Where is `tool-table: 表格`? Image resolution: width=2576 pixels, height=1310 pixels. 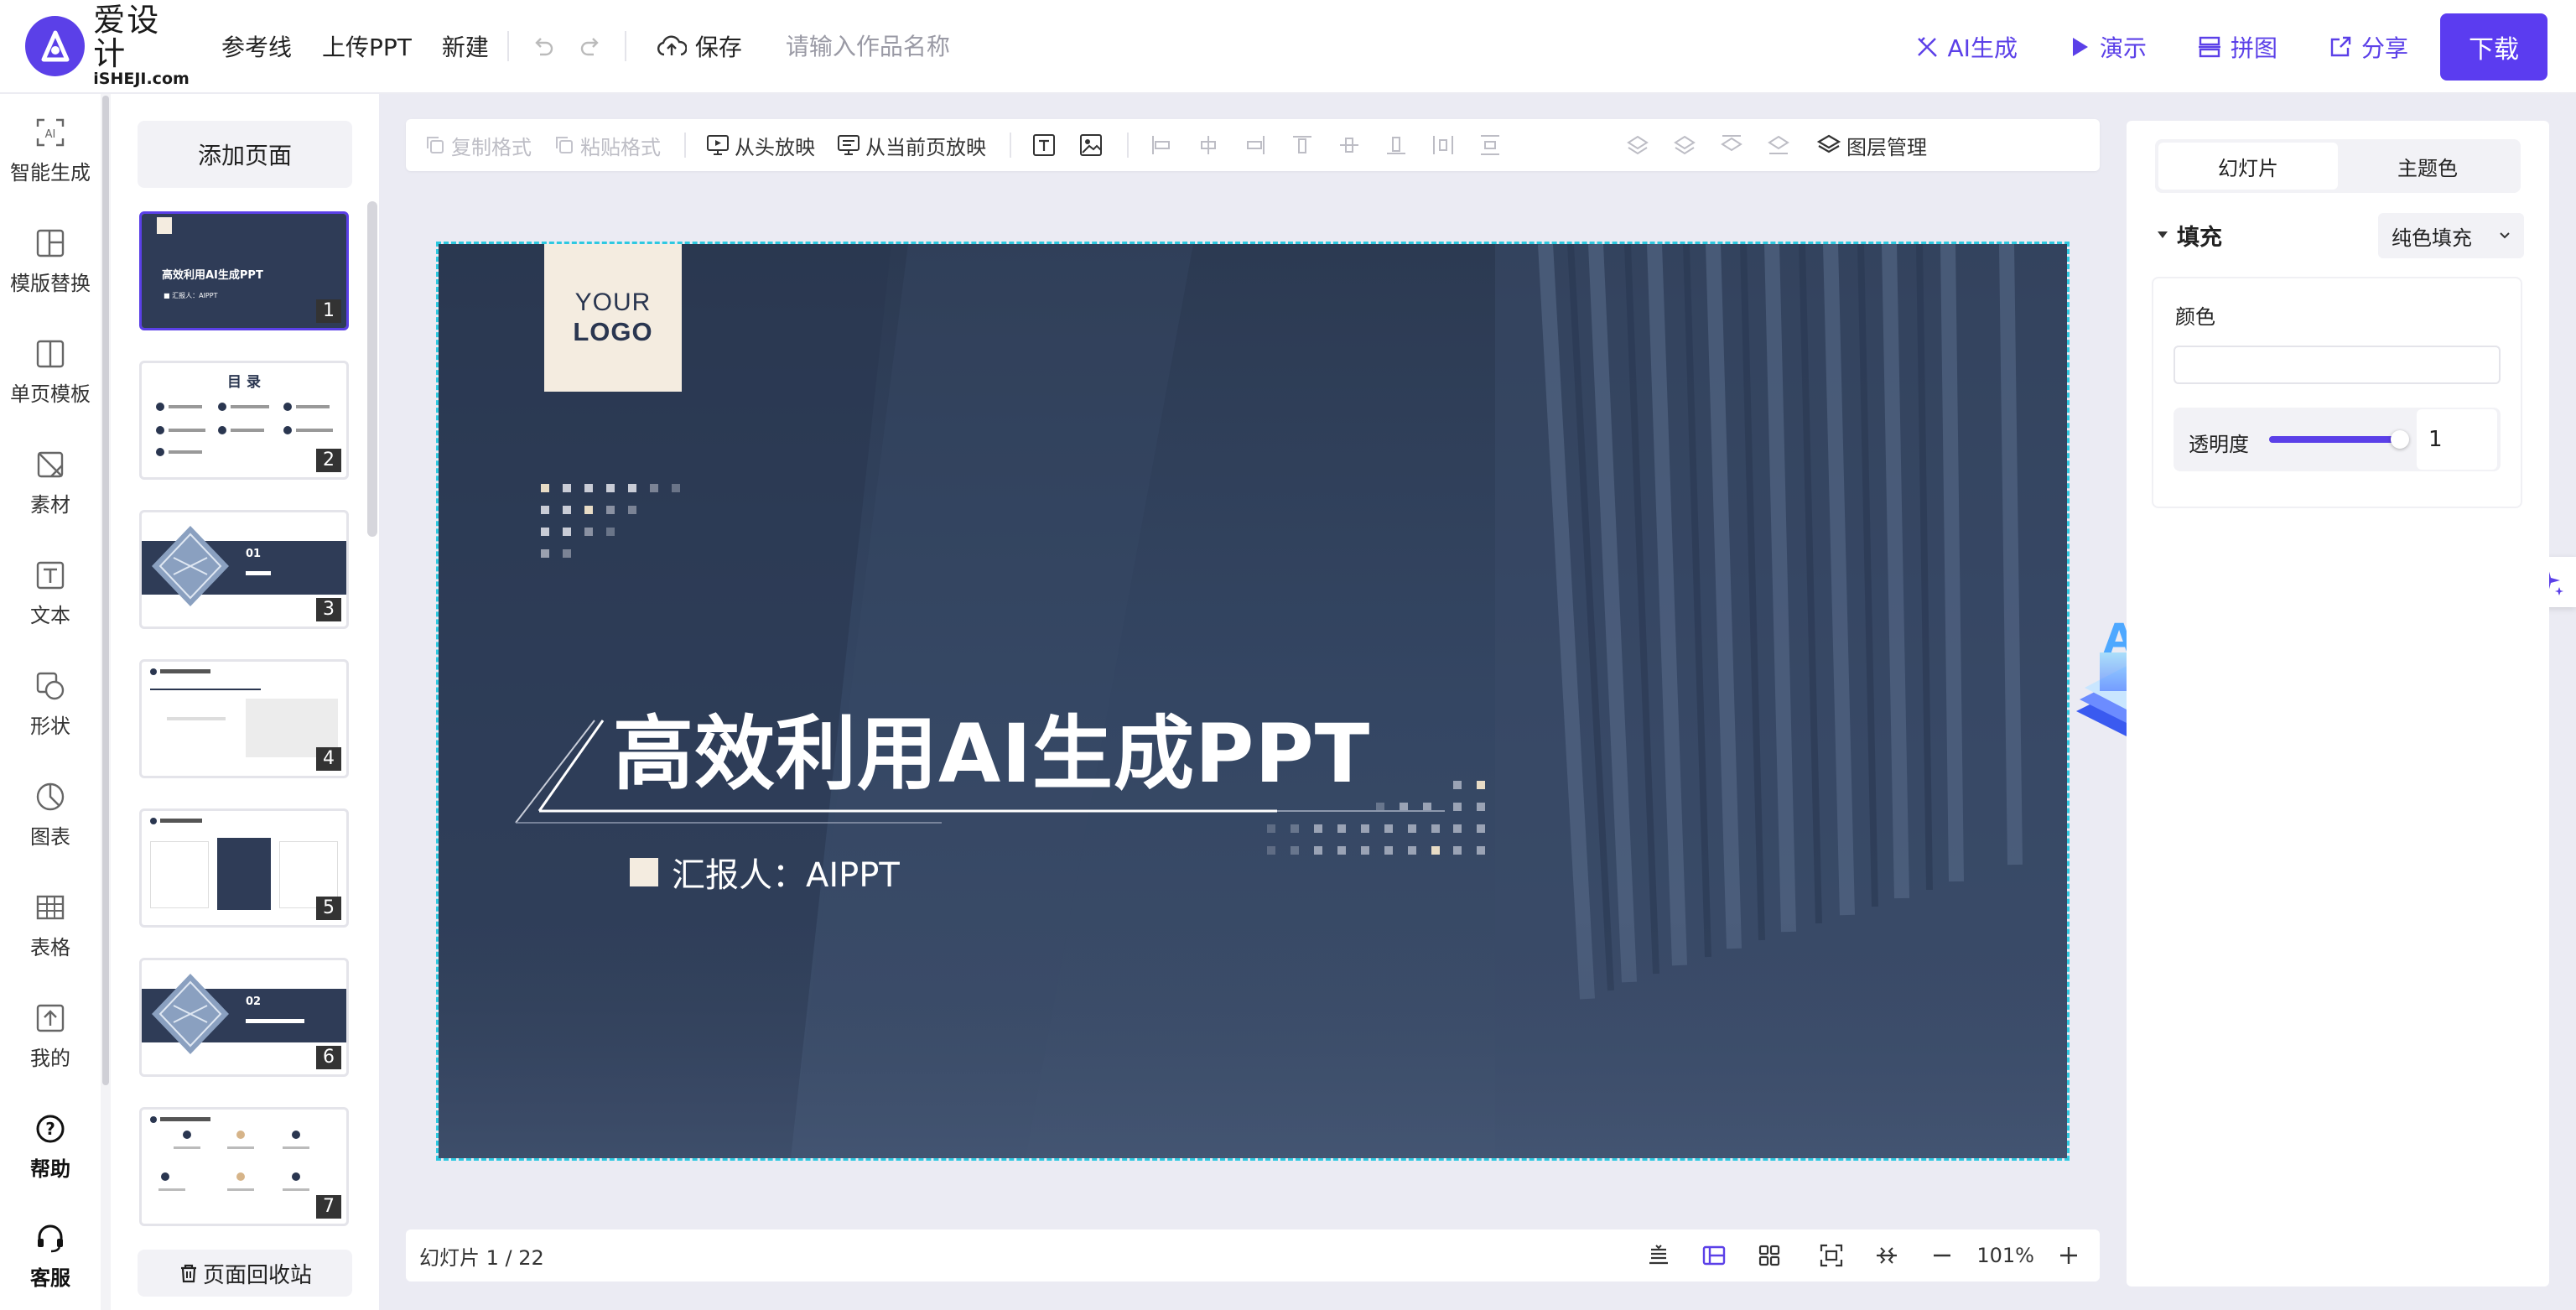 tool-table: 表格 is located at coordinates (50, 925).